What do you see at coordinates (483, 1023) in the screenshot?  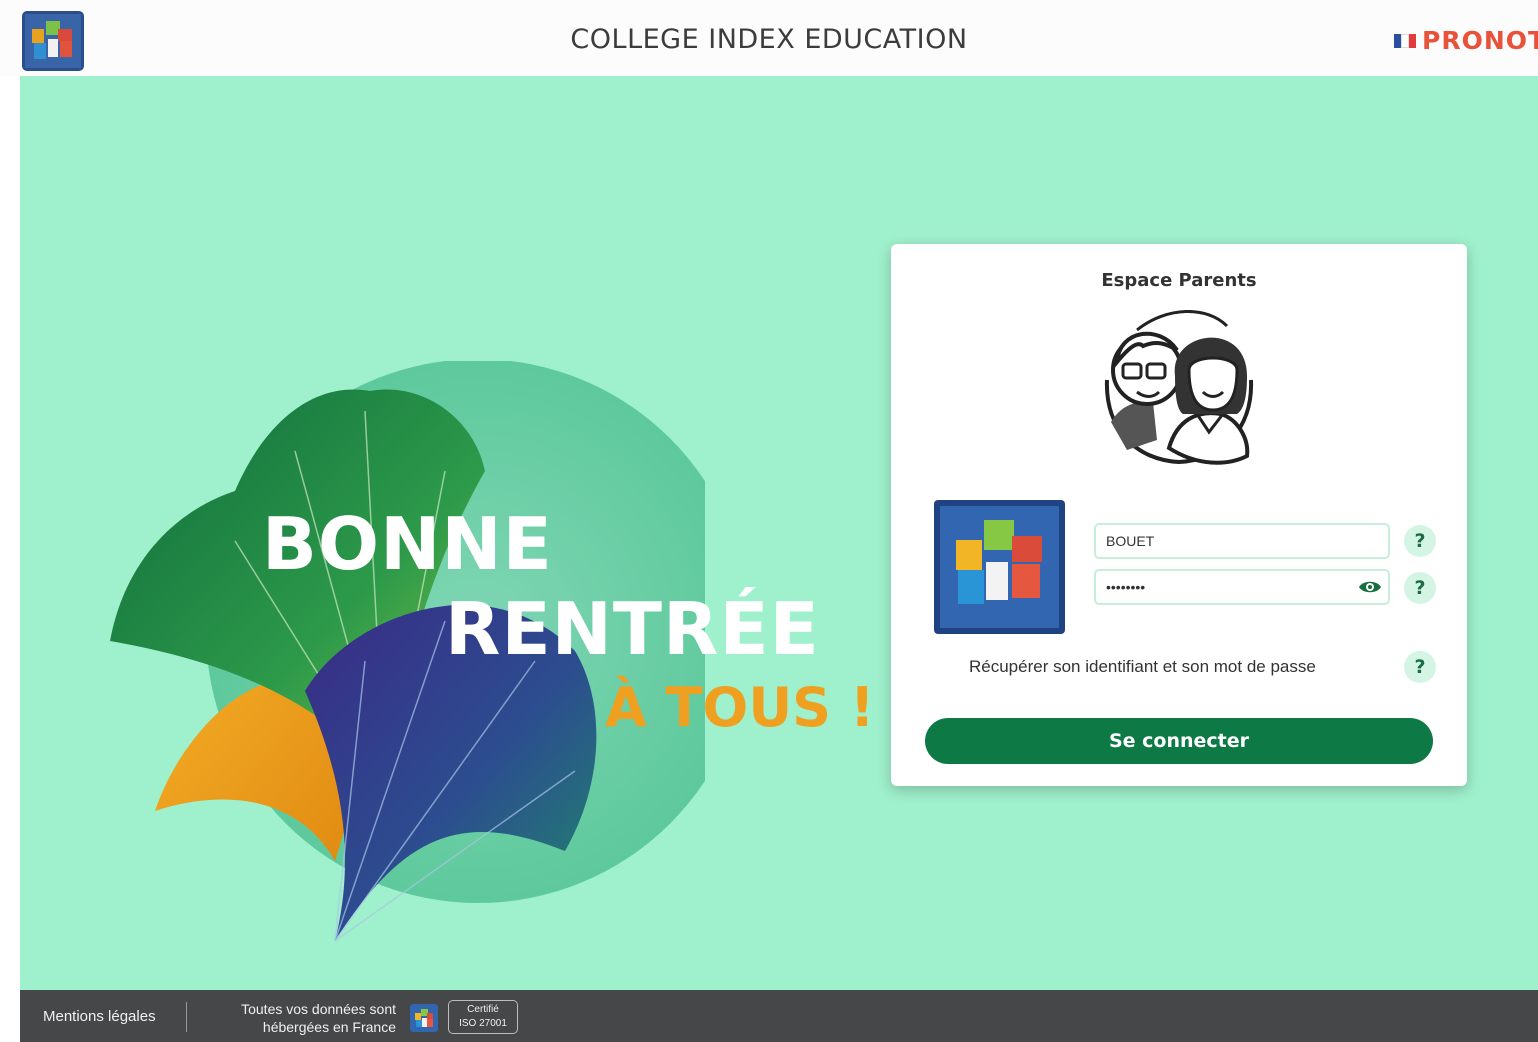 I see `cert-line-2: ISO 27001` at bounding box center [483, 1023].